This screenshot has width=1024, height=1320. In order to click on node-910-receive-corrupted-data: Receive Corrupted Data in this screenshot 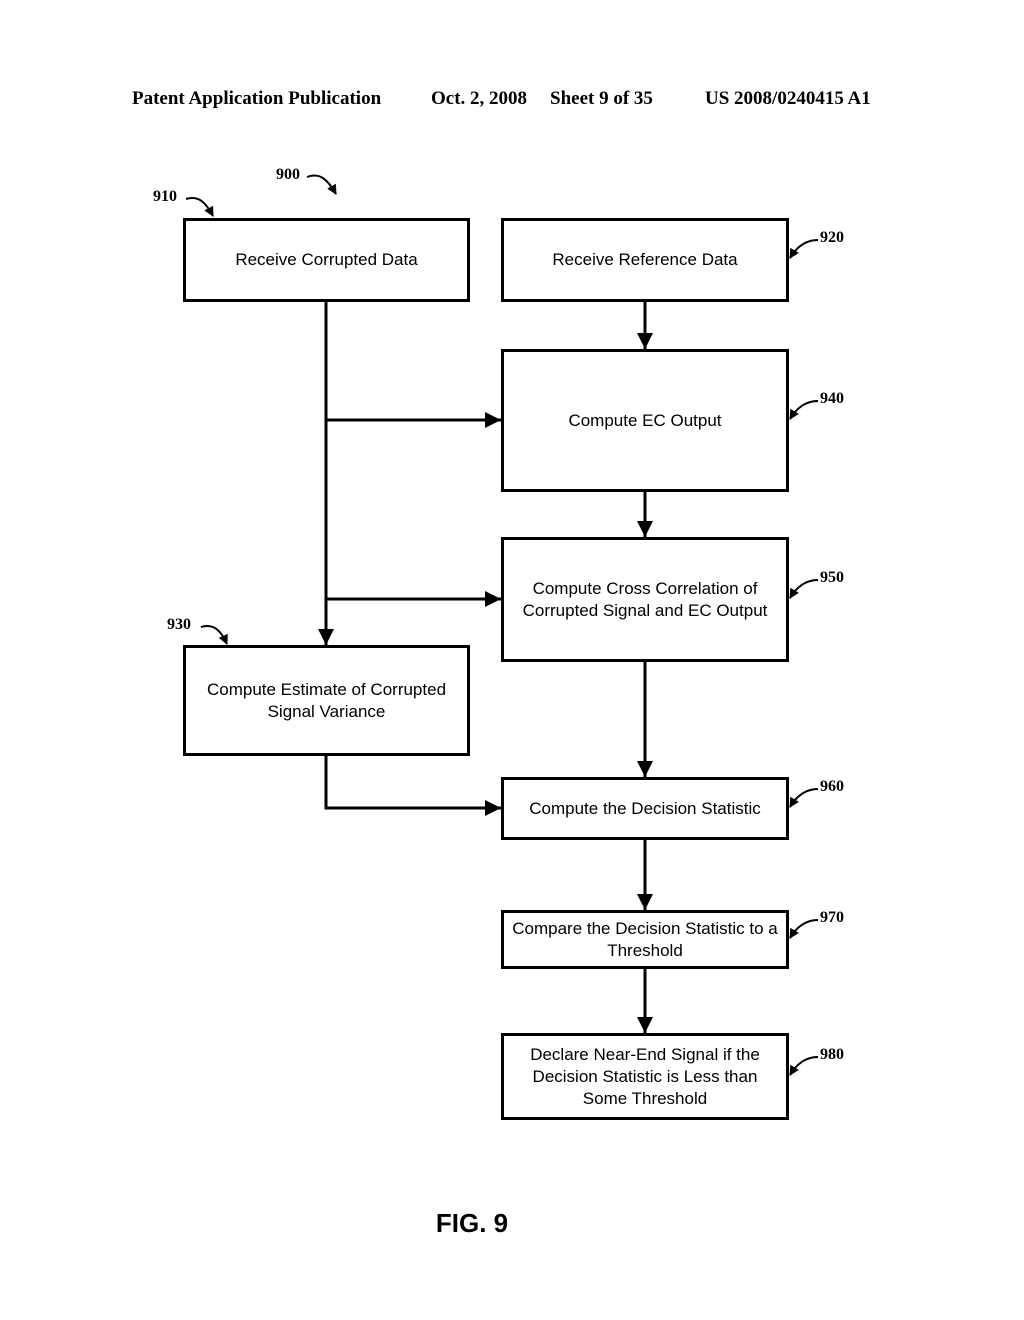, I will do `click(326, 260)`.